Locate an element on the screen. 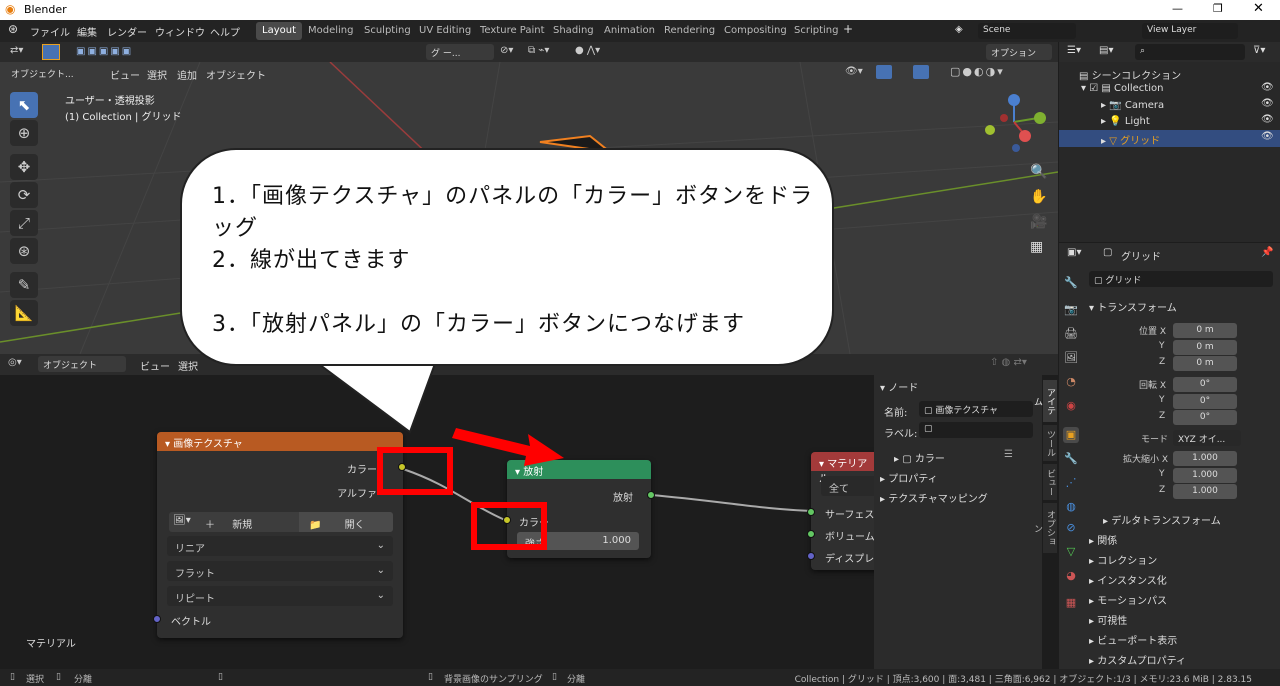 Image resolution: width=1280 pixels, height=686 pixels. display-mode-icon: ▤▾ is located at coordinates (1106, 50).